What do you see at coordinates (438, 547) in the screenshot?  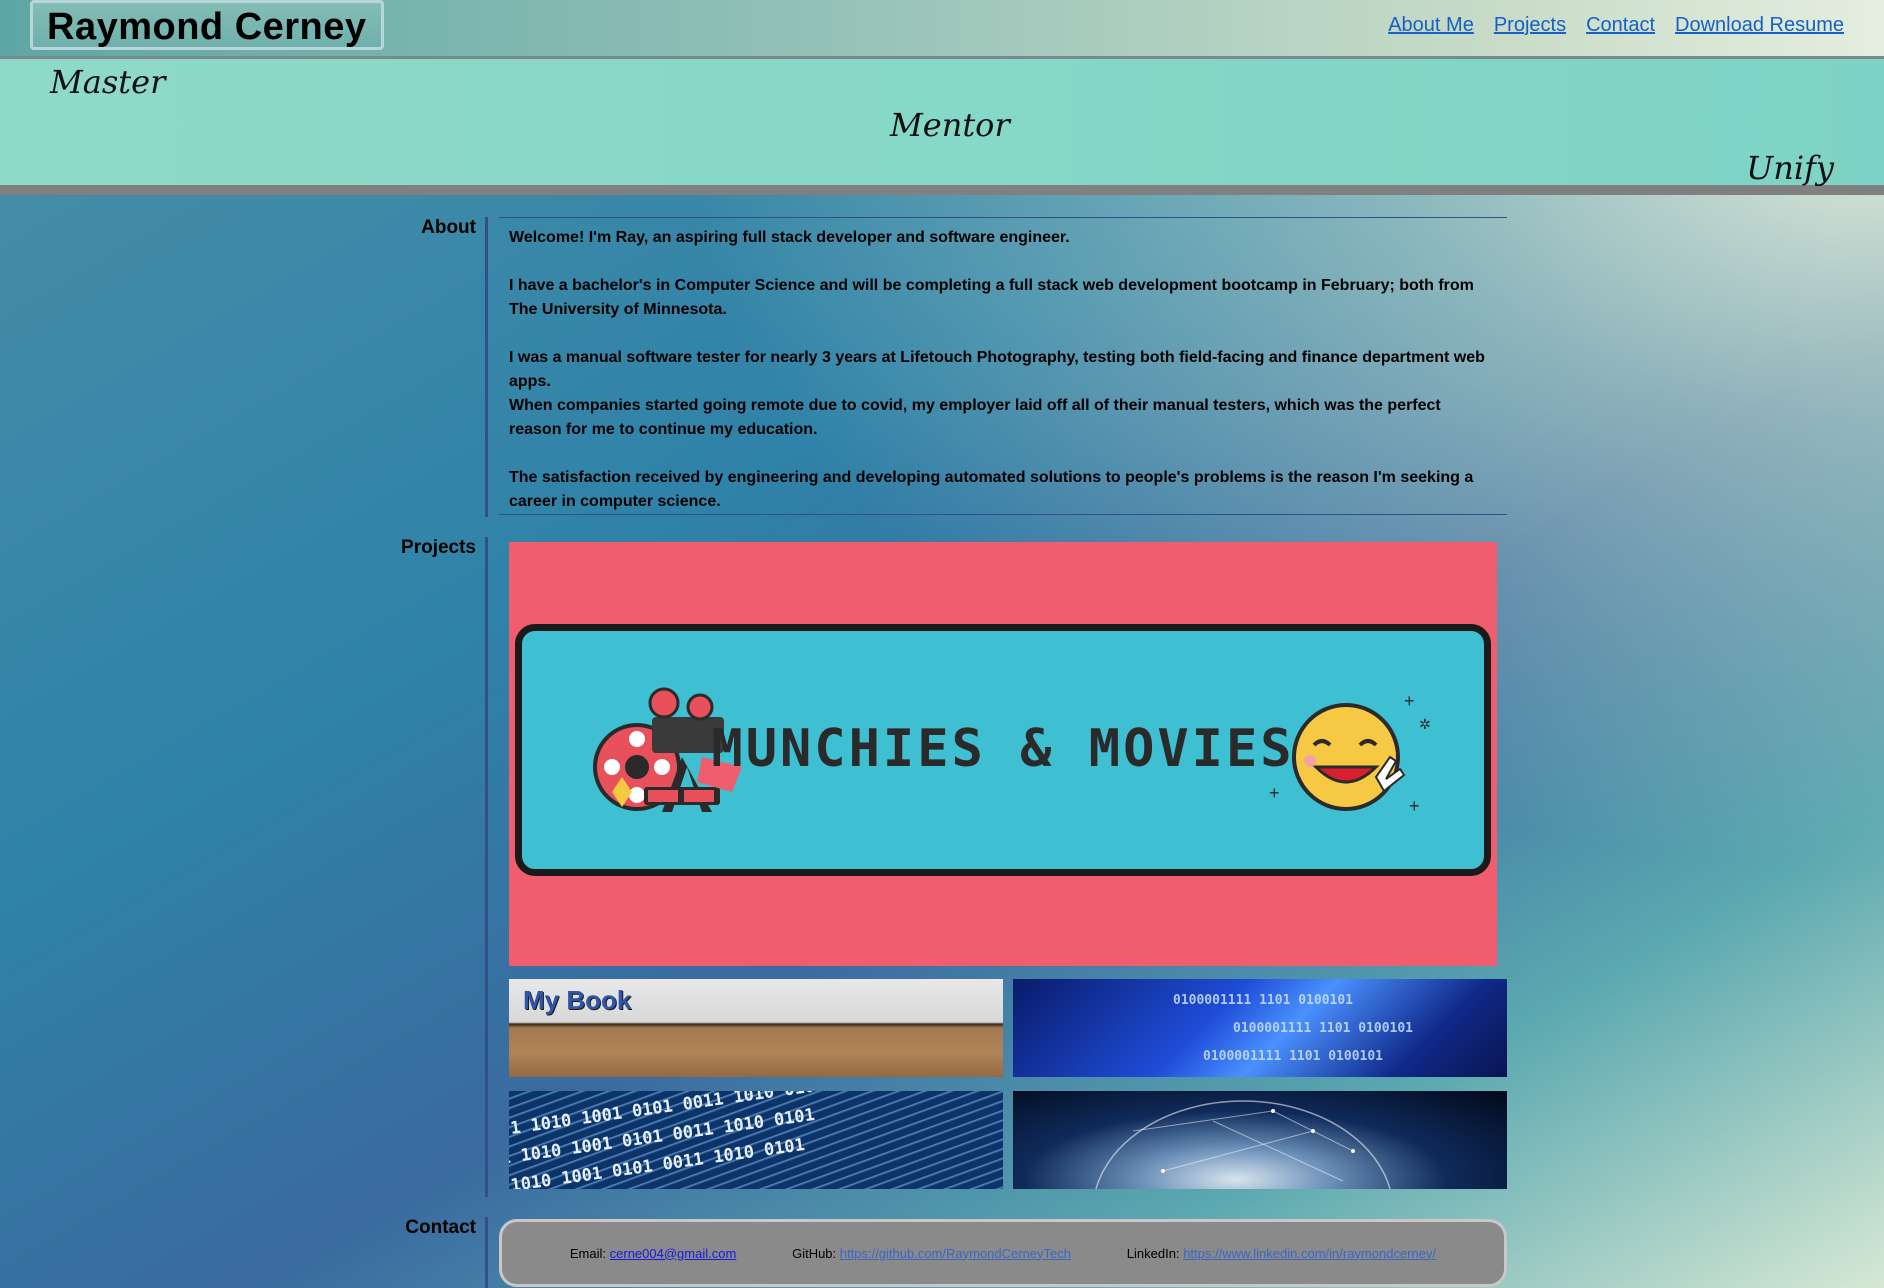 I see `projects-heading: Projects` at bounding box center [438, 547].